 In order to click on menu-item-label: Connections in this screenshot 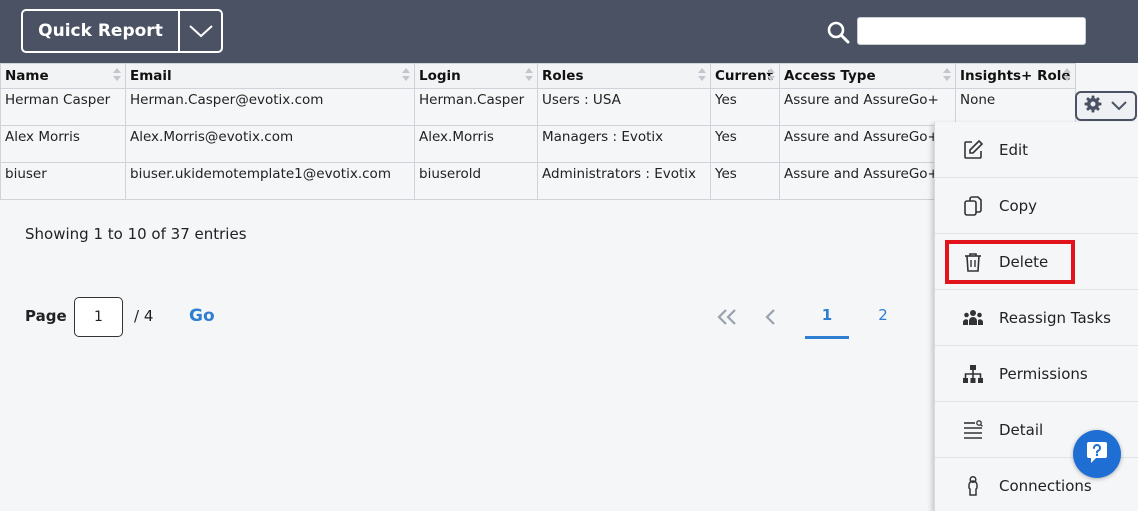, I will do `click(1045, 486)`.